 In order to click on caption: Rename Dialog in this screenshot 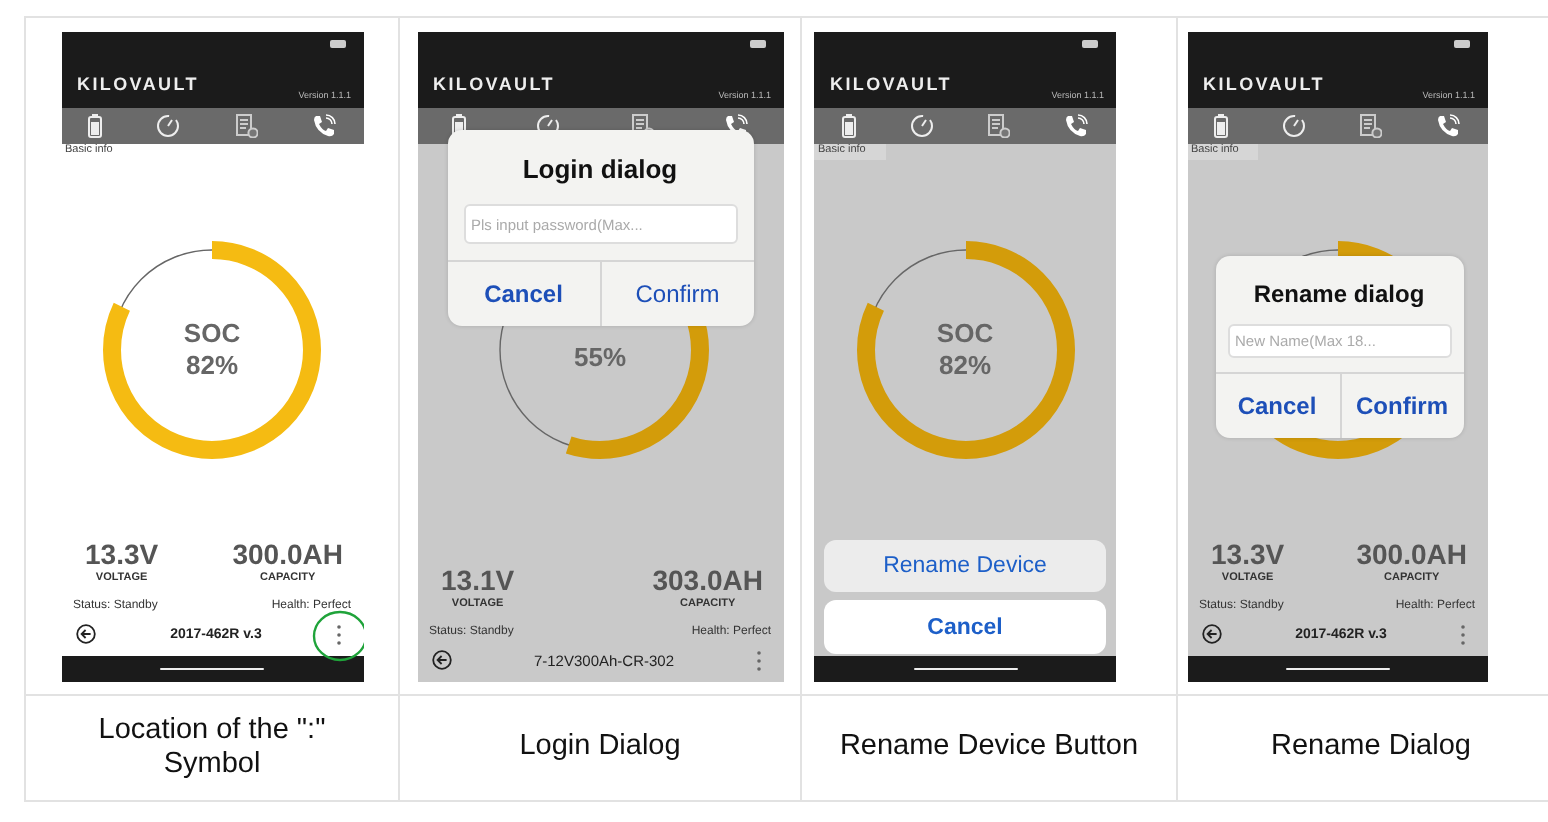, I will do `click(1371, 748)`.